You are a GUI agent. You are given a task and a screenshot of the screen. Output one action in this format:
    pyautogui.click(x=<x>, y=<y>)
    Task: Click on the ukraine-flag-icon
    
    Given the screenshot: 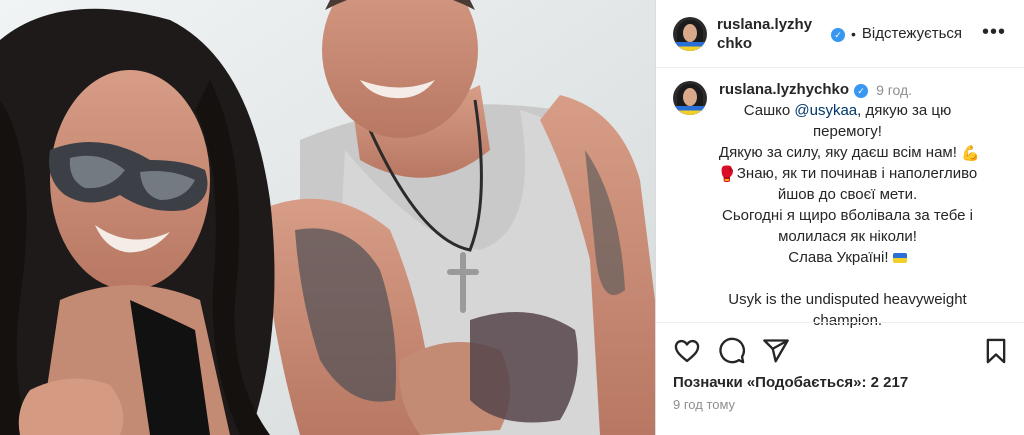 What is the action you would take?
    pyautogui.click(x=899, y=258)
    